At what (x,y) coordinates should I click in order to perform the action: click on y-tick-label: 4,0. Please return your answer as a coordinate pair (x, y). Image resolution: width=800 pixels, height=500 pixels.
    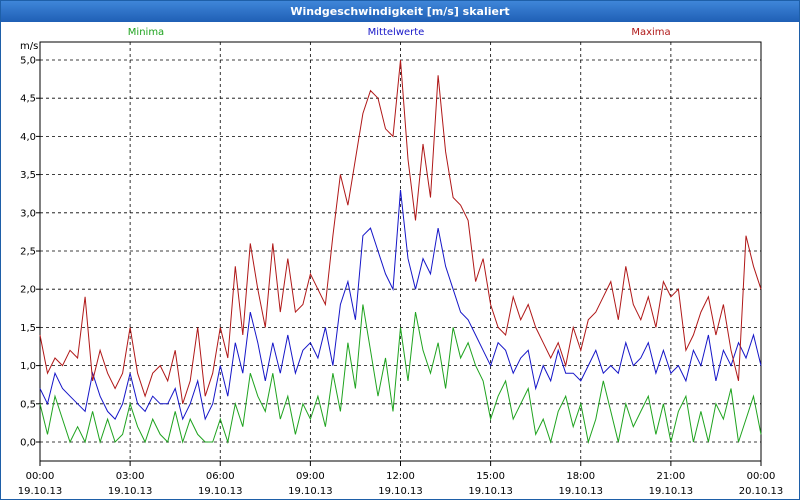
    Looking at the image, I should click on (28, 137).